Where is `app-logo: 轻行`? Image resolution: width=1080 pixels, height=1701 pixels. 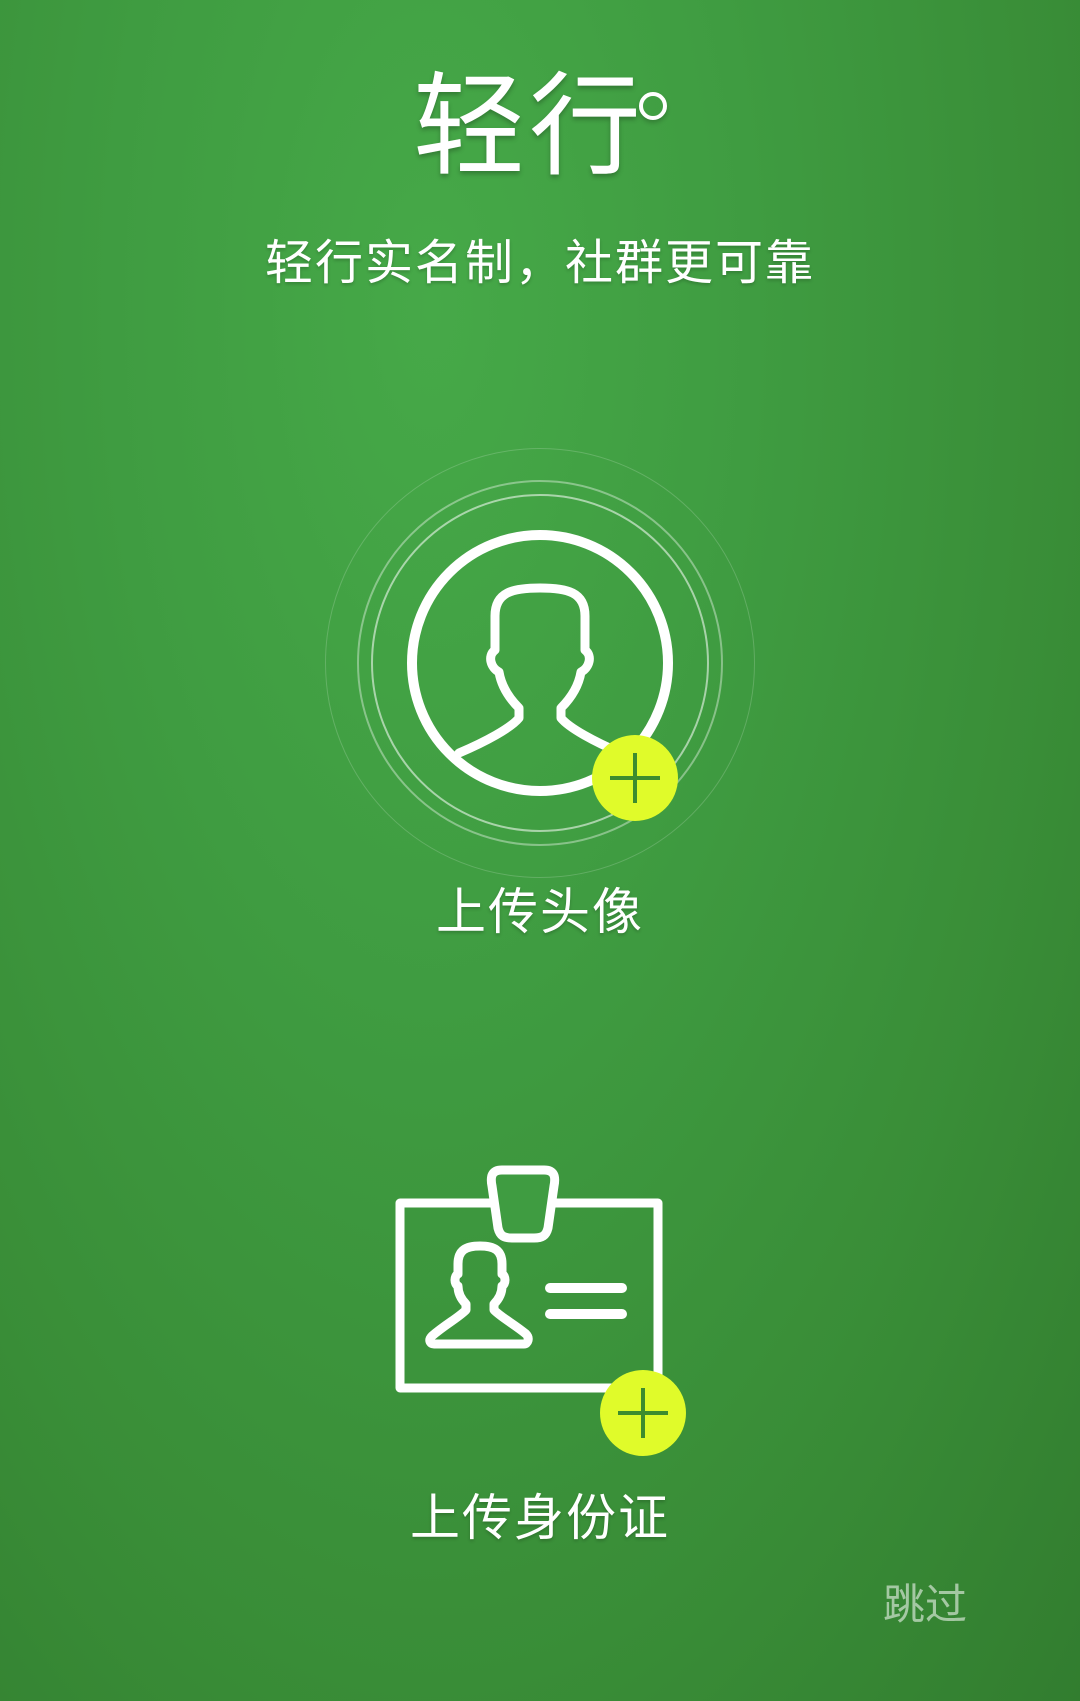 app-logo: 轻行 is located at coordinates (540, 127).